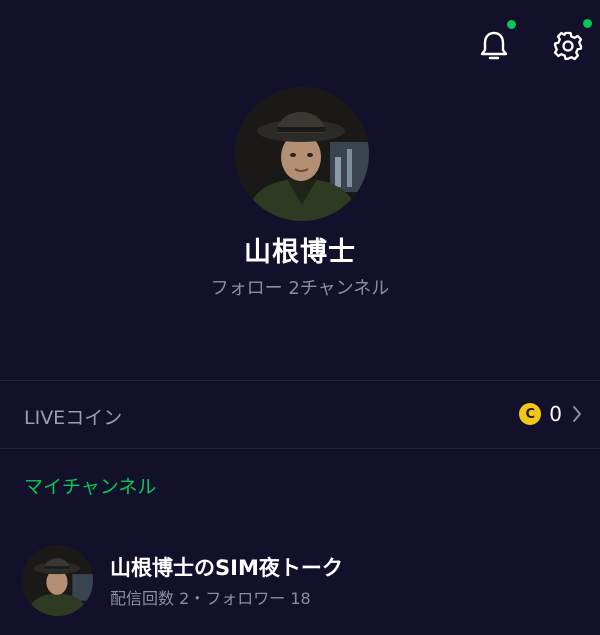 The width and height of the screenshot is (600, 635). I want to click on coin-balance: C 0, so click(550, 414).